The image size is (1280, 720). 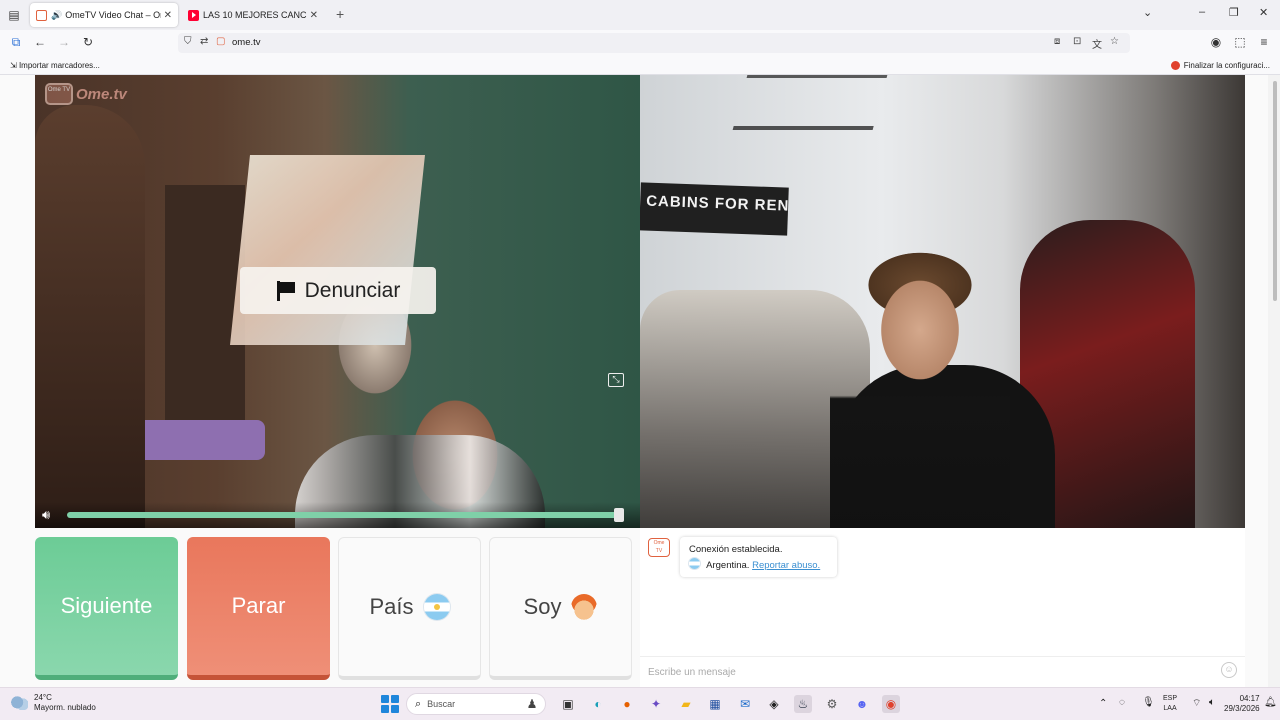 What do you see at coordinates (286, 290) in the screenshot?
I see `flag-icon` at bounding box center [286, 290].